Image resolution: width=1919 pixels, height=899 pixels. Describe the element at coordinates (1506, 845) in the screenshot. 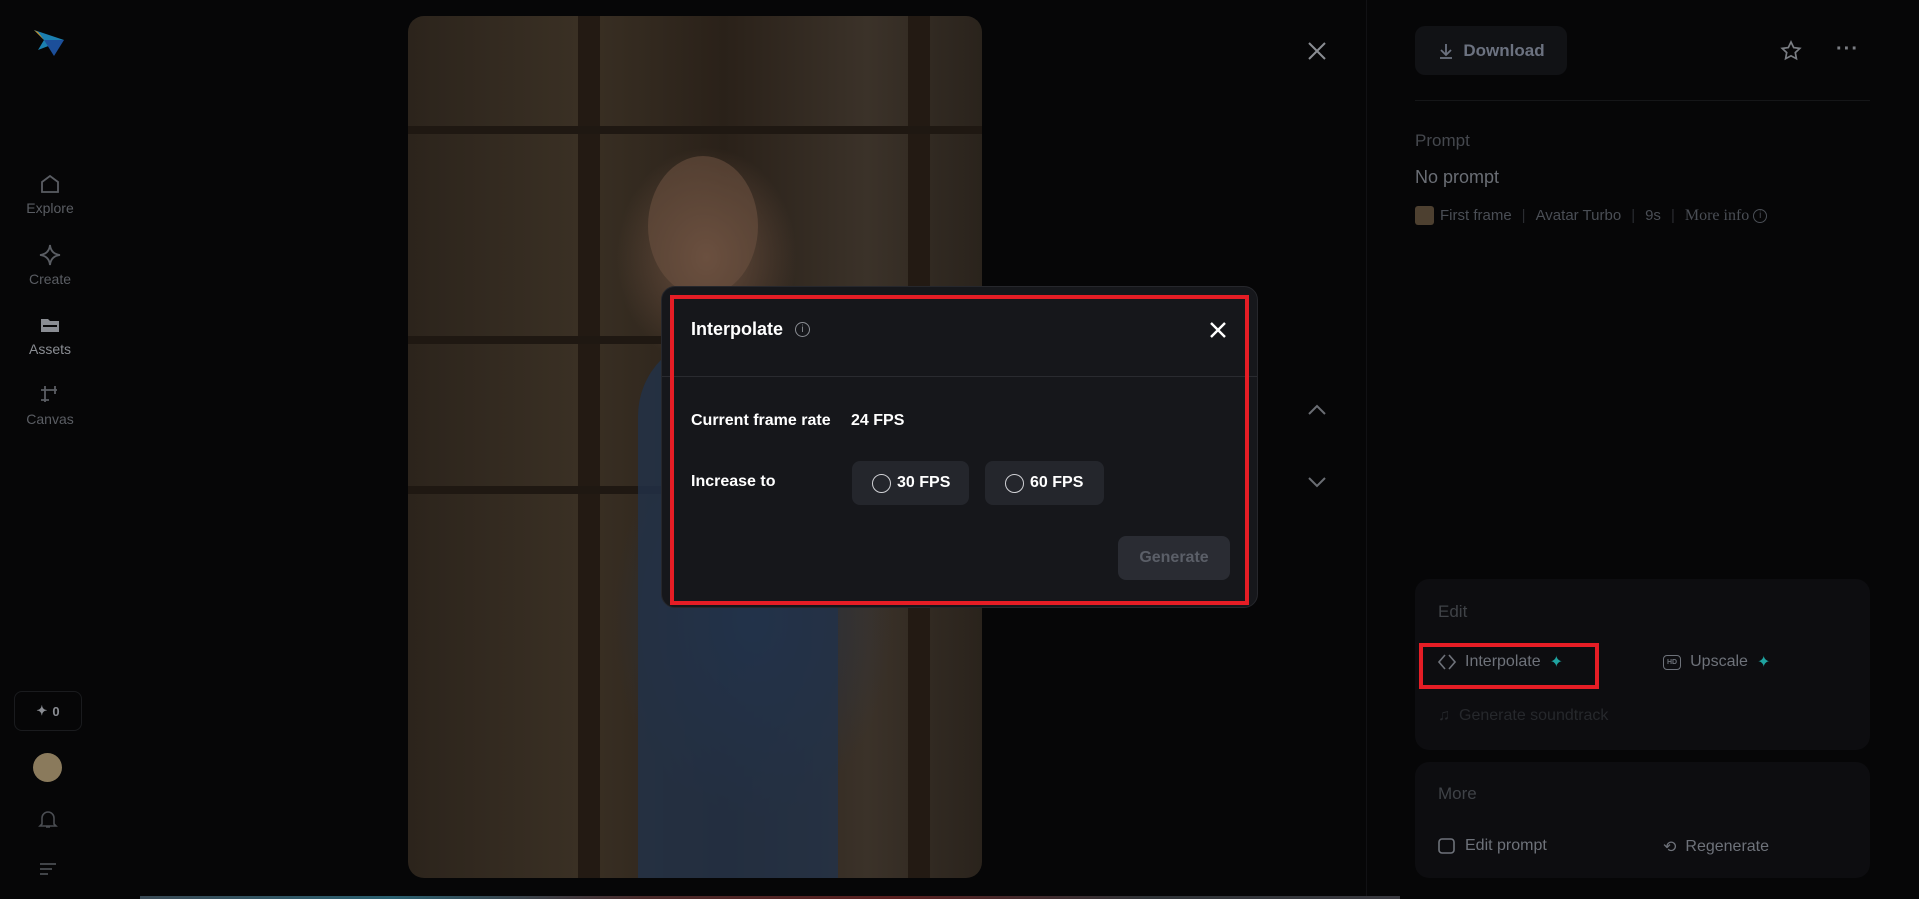

I see `edit-prompt-label: Edit prompt` at that location.